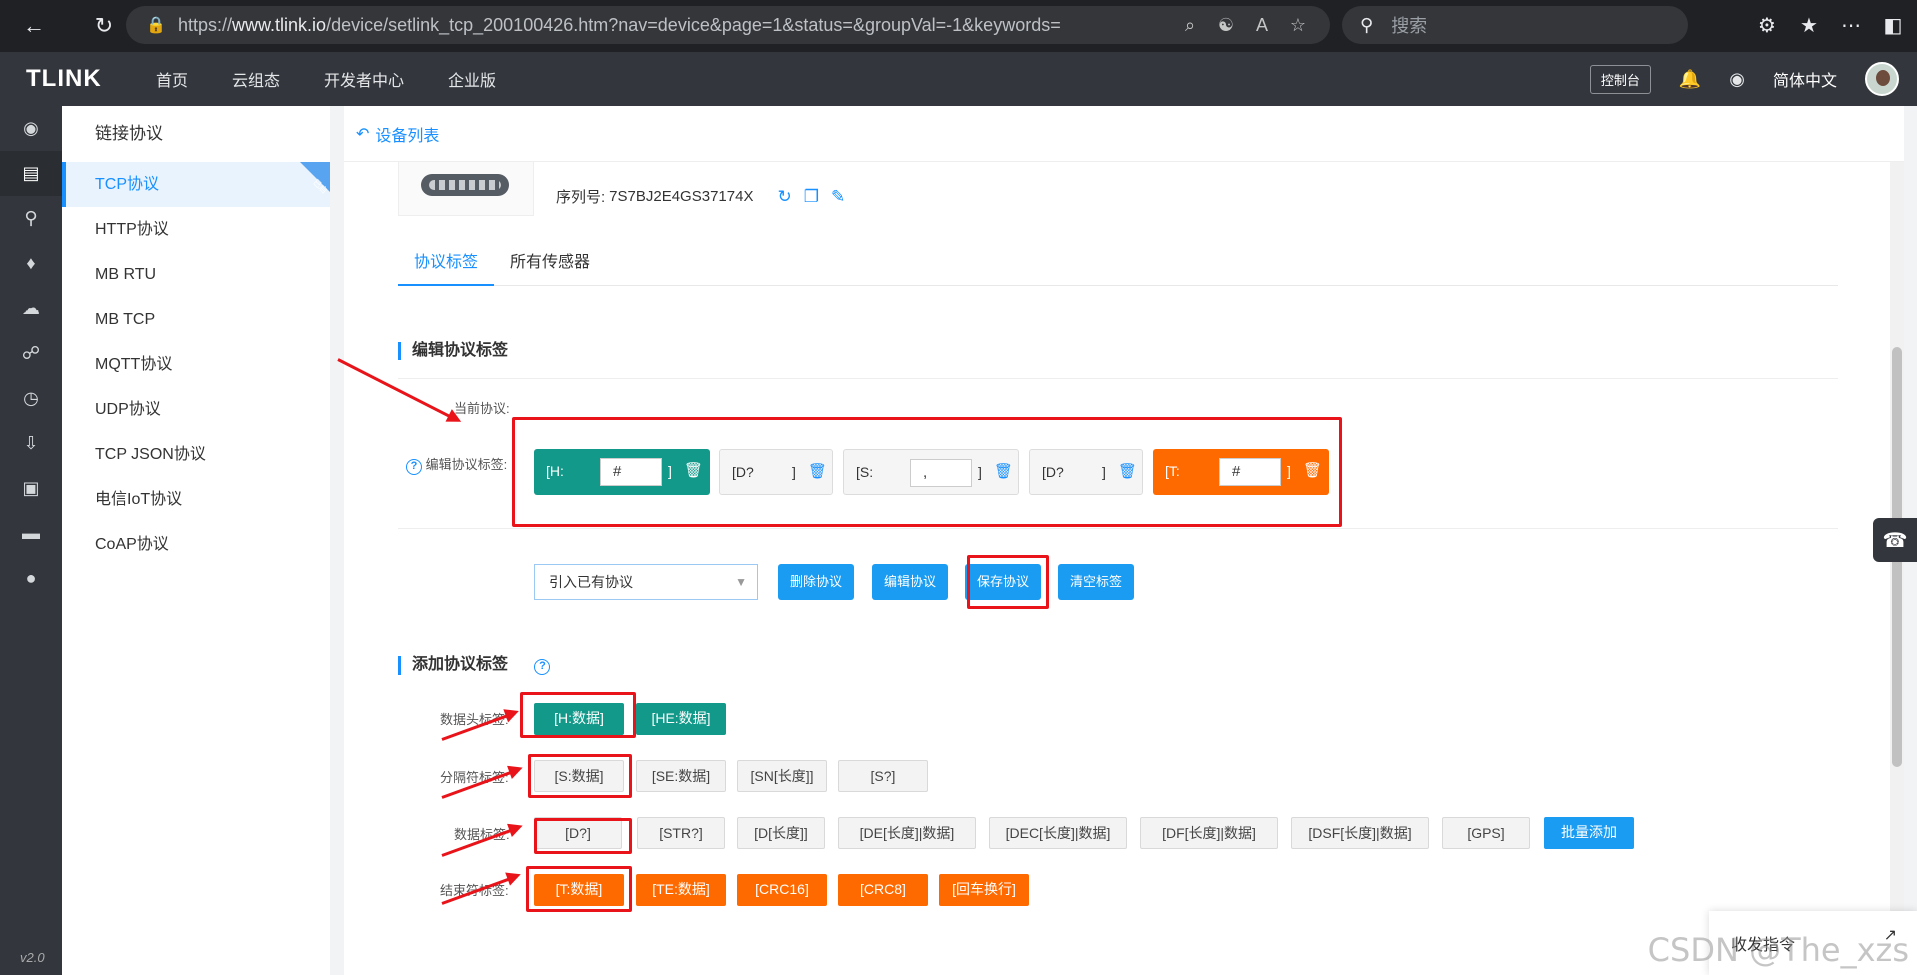 The image size is (1917, 975). Describe the element at coordinates (196, 229) in the screenshot. I see `sidebar-item-http: HTTP协议` at that location.